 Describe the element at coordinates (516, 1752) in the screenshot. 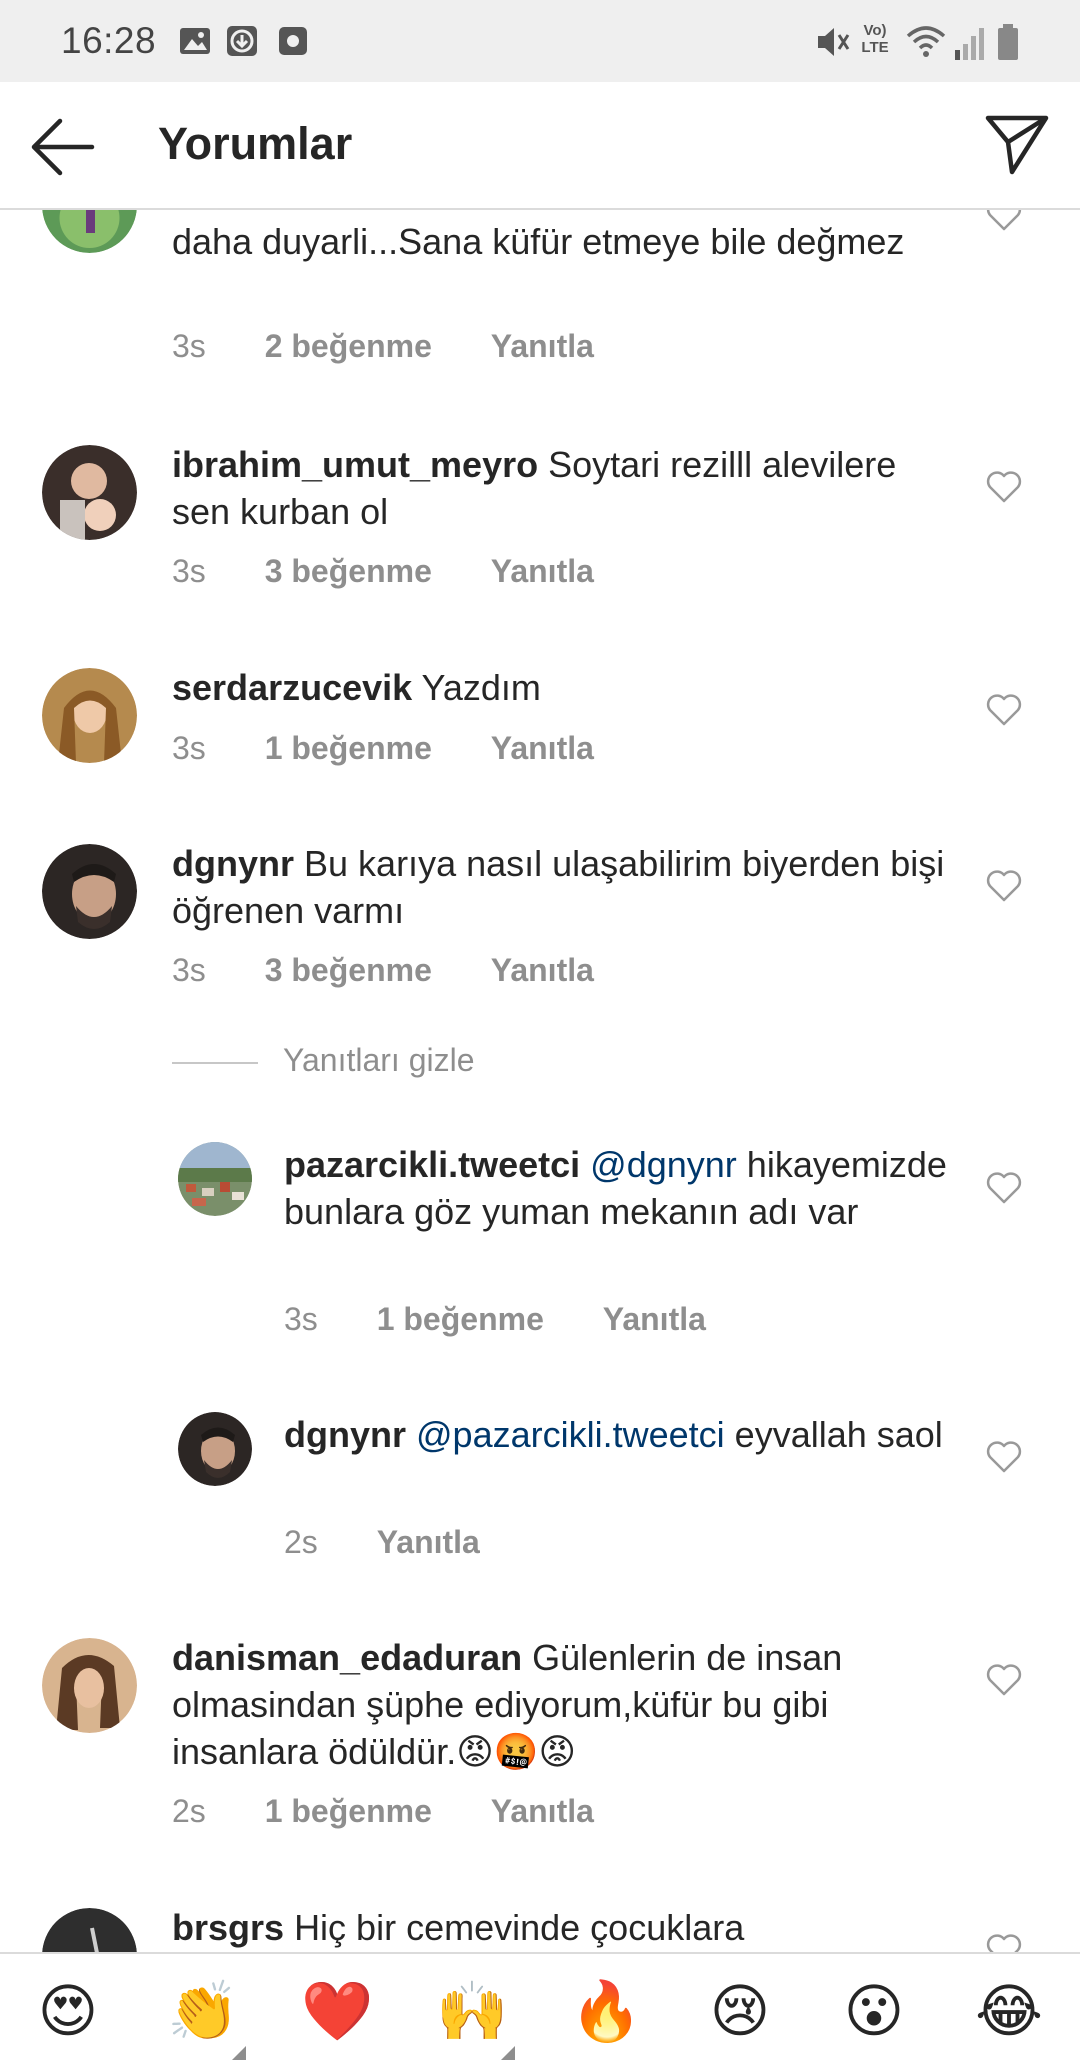

I see `comment-emoji: 😡🤬😡` at that location.